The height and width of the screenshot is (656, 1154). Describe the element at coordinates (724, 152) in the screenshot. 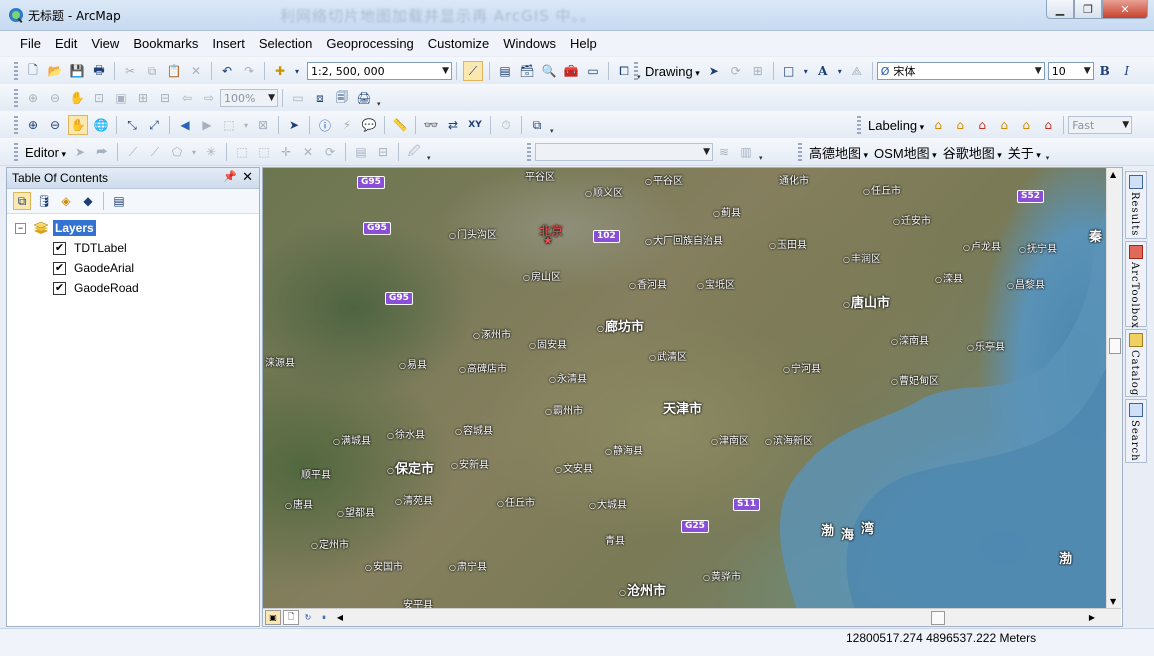

I see `swipe-icon: ≋` at that location.